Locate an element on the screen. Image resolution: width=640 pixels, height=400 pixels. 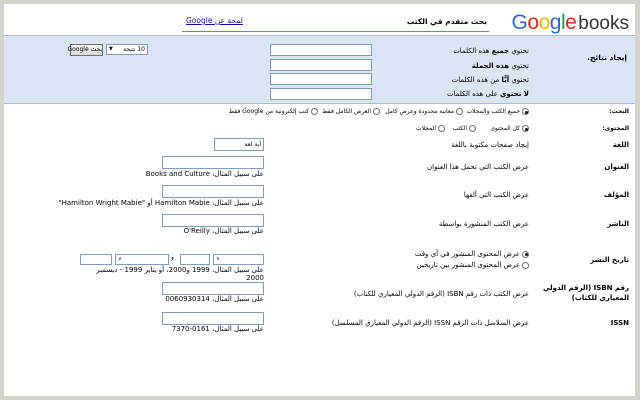
none-words-label: لا تحتوي على هذه الكلمات is located at coordinates (487, 94).